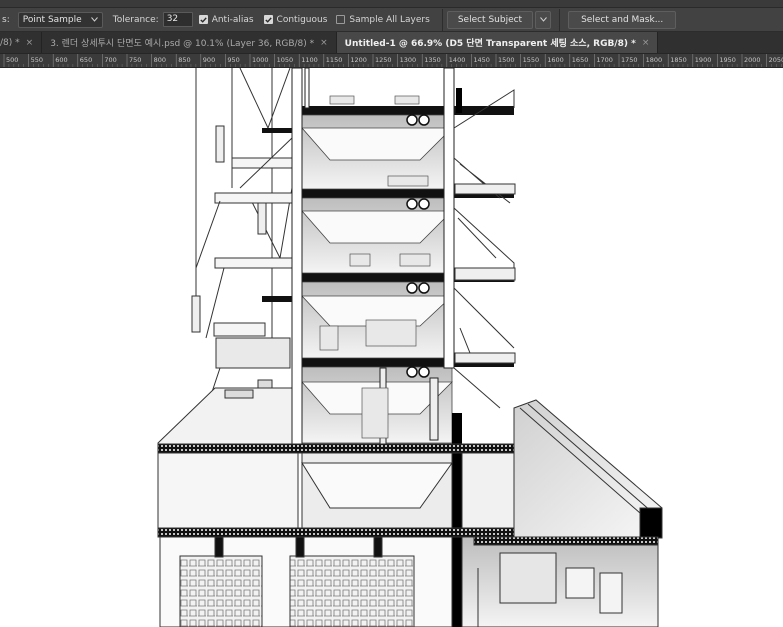 The image size is (783, 627). I want to click on ruler-tick-label: 700, so click(110, 60).